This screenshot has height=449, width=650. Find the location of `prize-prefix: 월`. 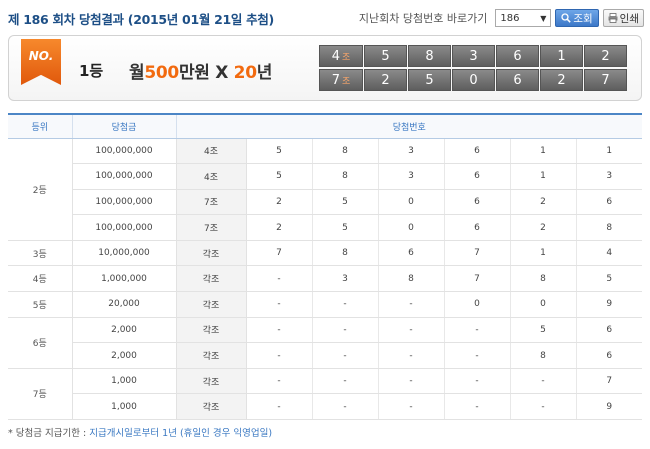

prize-prefix: 월 is located at coordinates (137, 73).